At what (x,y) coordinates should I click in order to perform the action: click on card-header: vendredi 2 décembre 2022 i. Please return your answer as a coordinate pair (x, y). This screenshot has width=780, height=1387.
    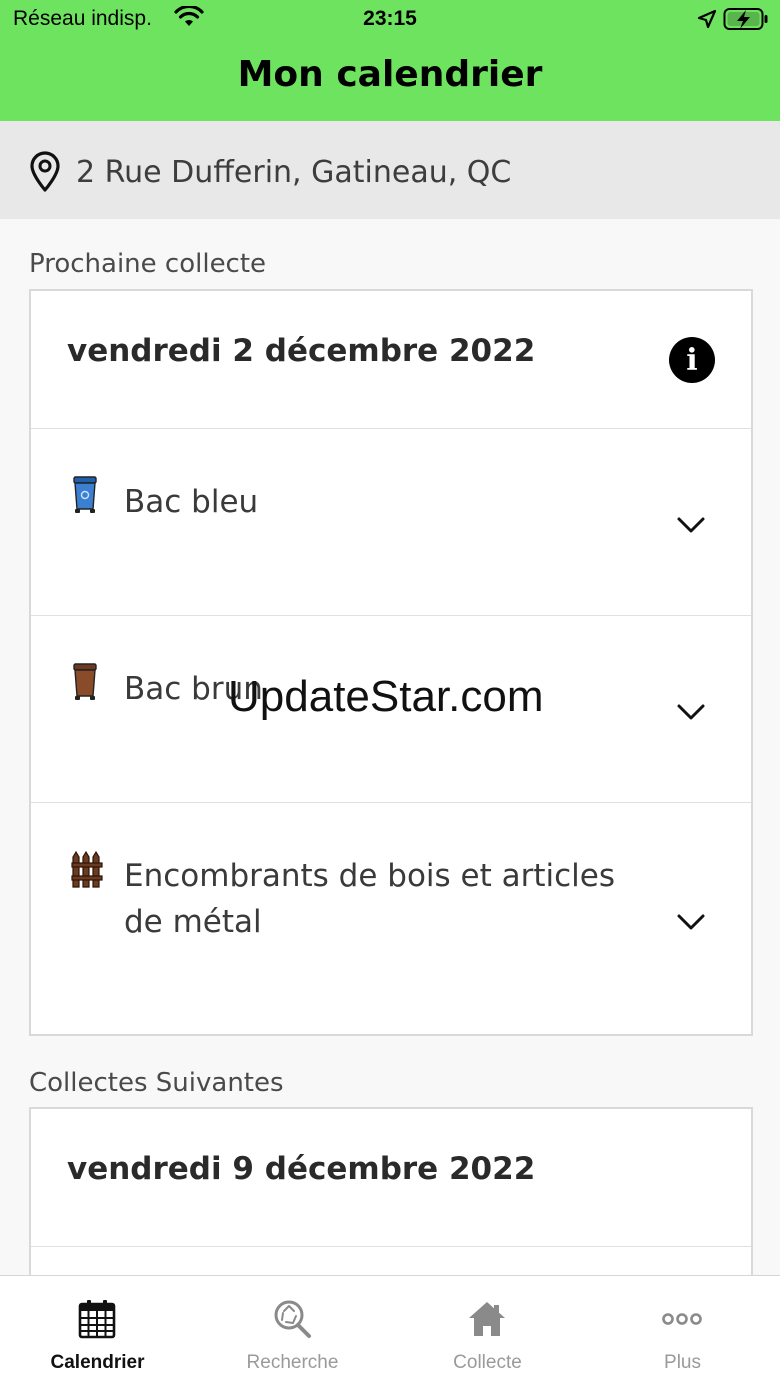
    Looking at the image, I should click on (391, 360).